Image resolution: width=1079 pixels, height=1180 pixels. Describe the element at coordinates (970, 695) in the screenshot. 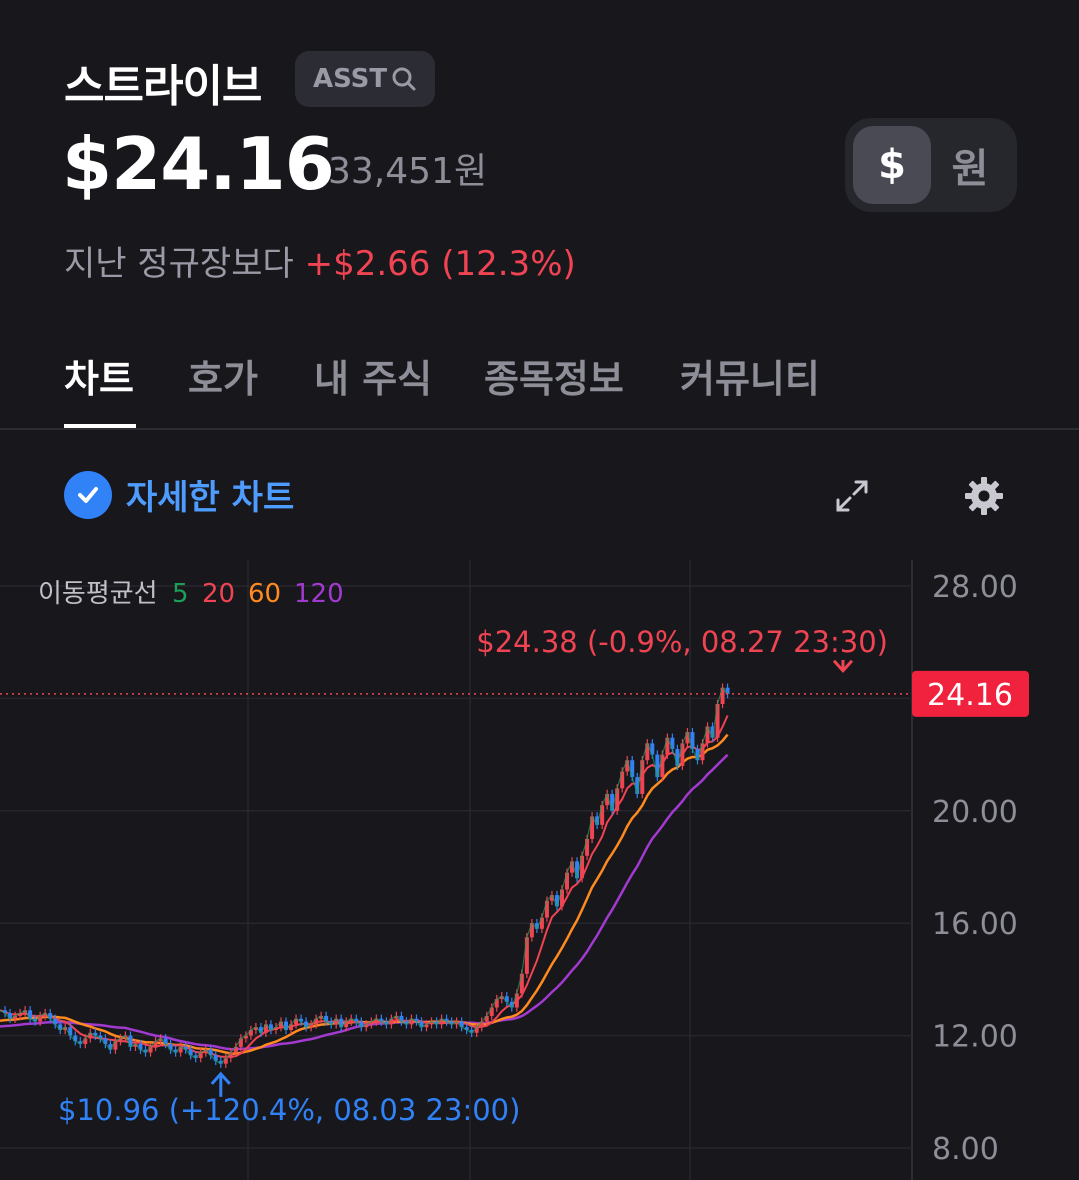

I see `current-price-badge-label: 24.16` at that location.